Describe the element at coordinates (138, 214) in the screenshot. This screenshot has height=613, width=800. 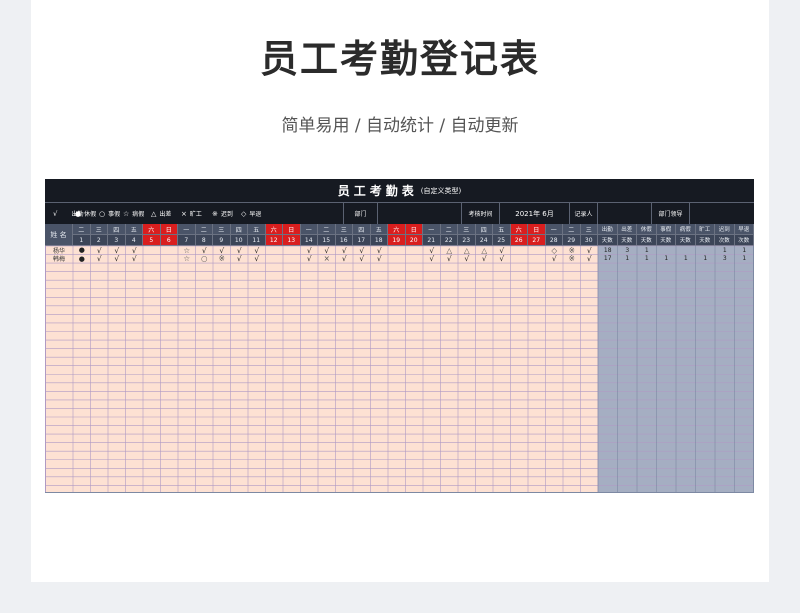
I see `legend-label: 病假` at that location.